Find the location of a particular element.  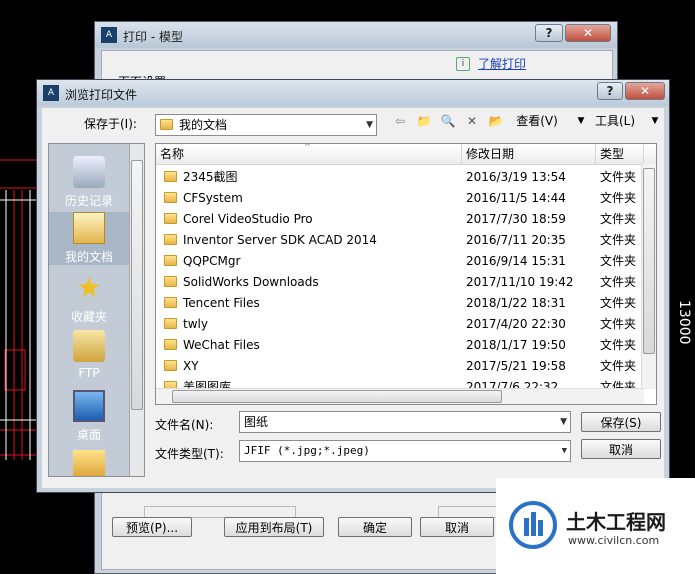

places-scrollbar is located at coordinates (136, 310).